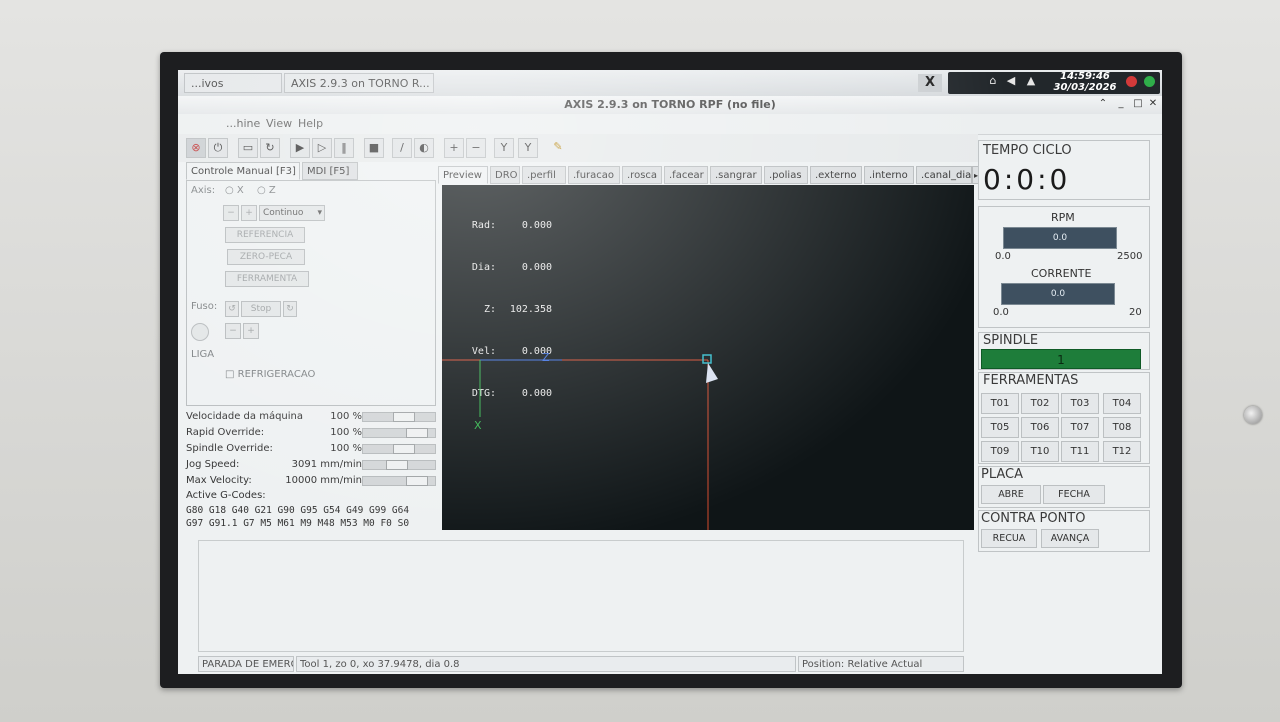 Image resolution: width=1280 pixels, height=722 pixels. What do you see at coordinates (1064, 351) in the screenshot?
I see `spindle-section: SPINDLE 1` at bounding box center [1064, 351].